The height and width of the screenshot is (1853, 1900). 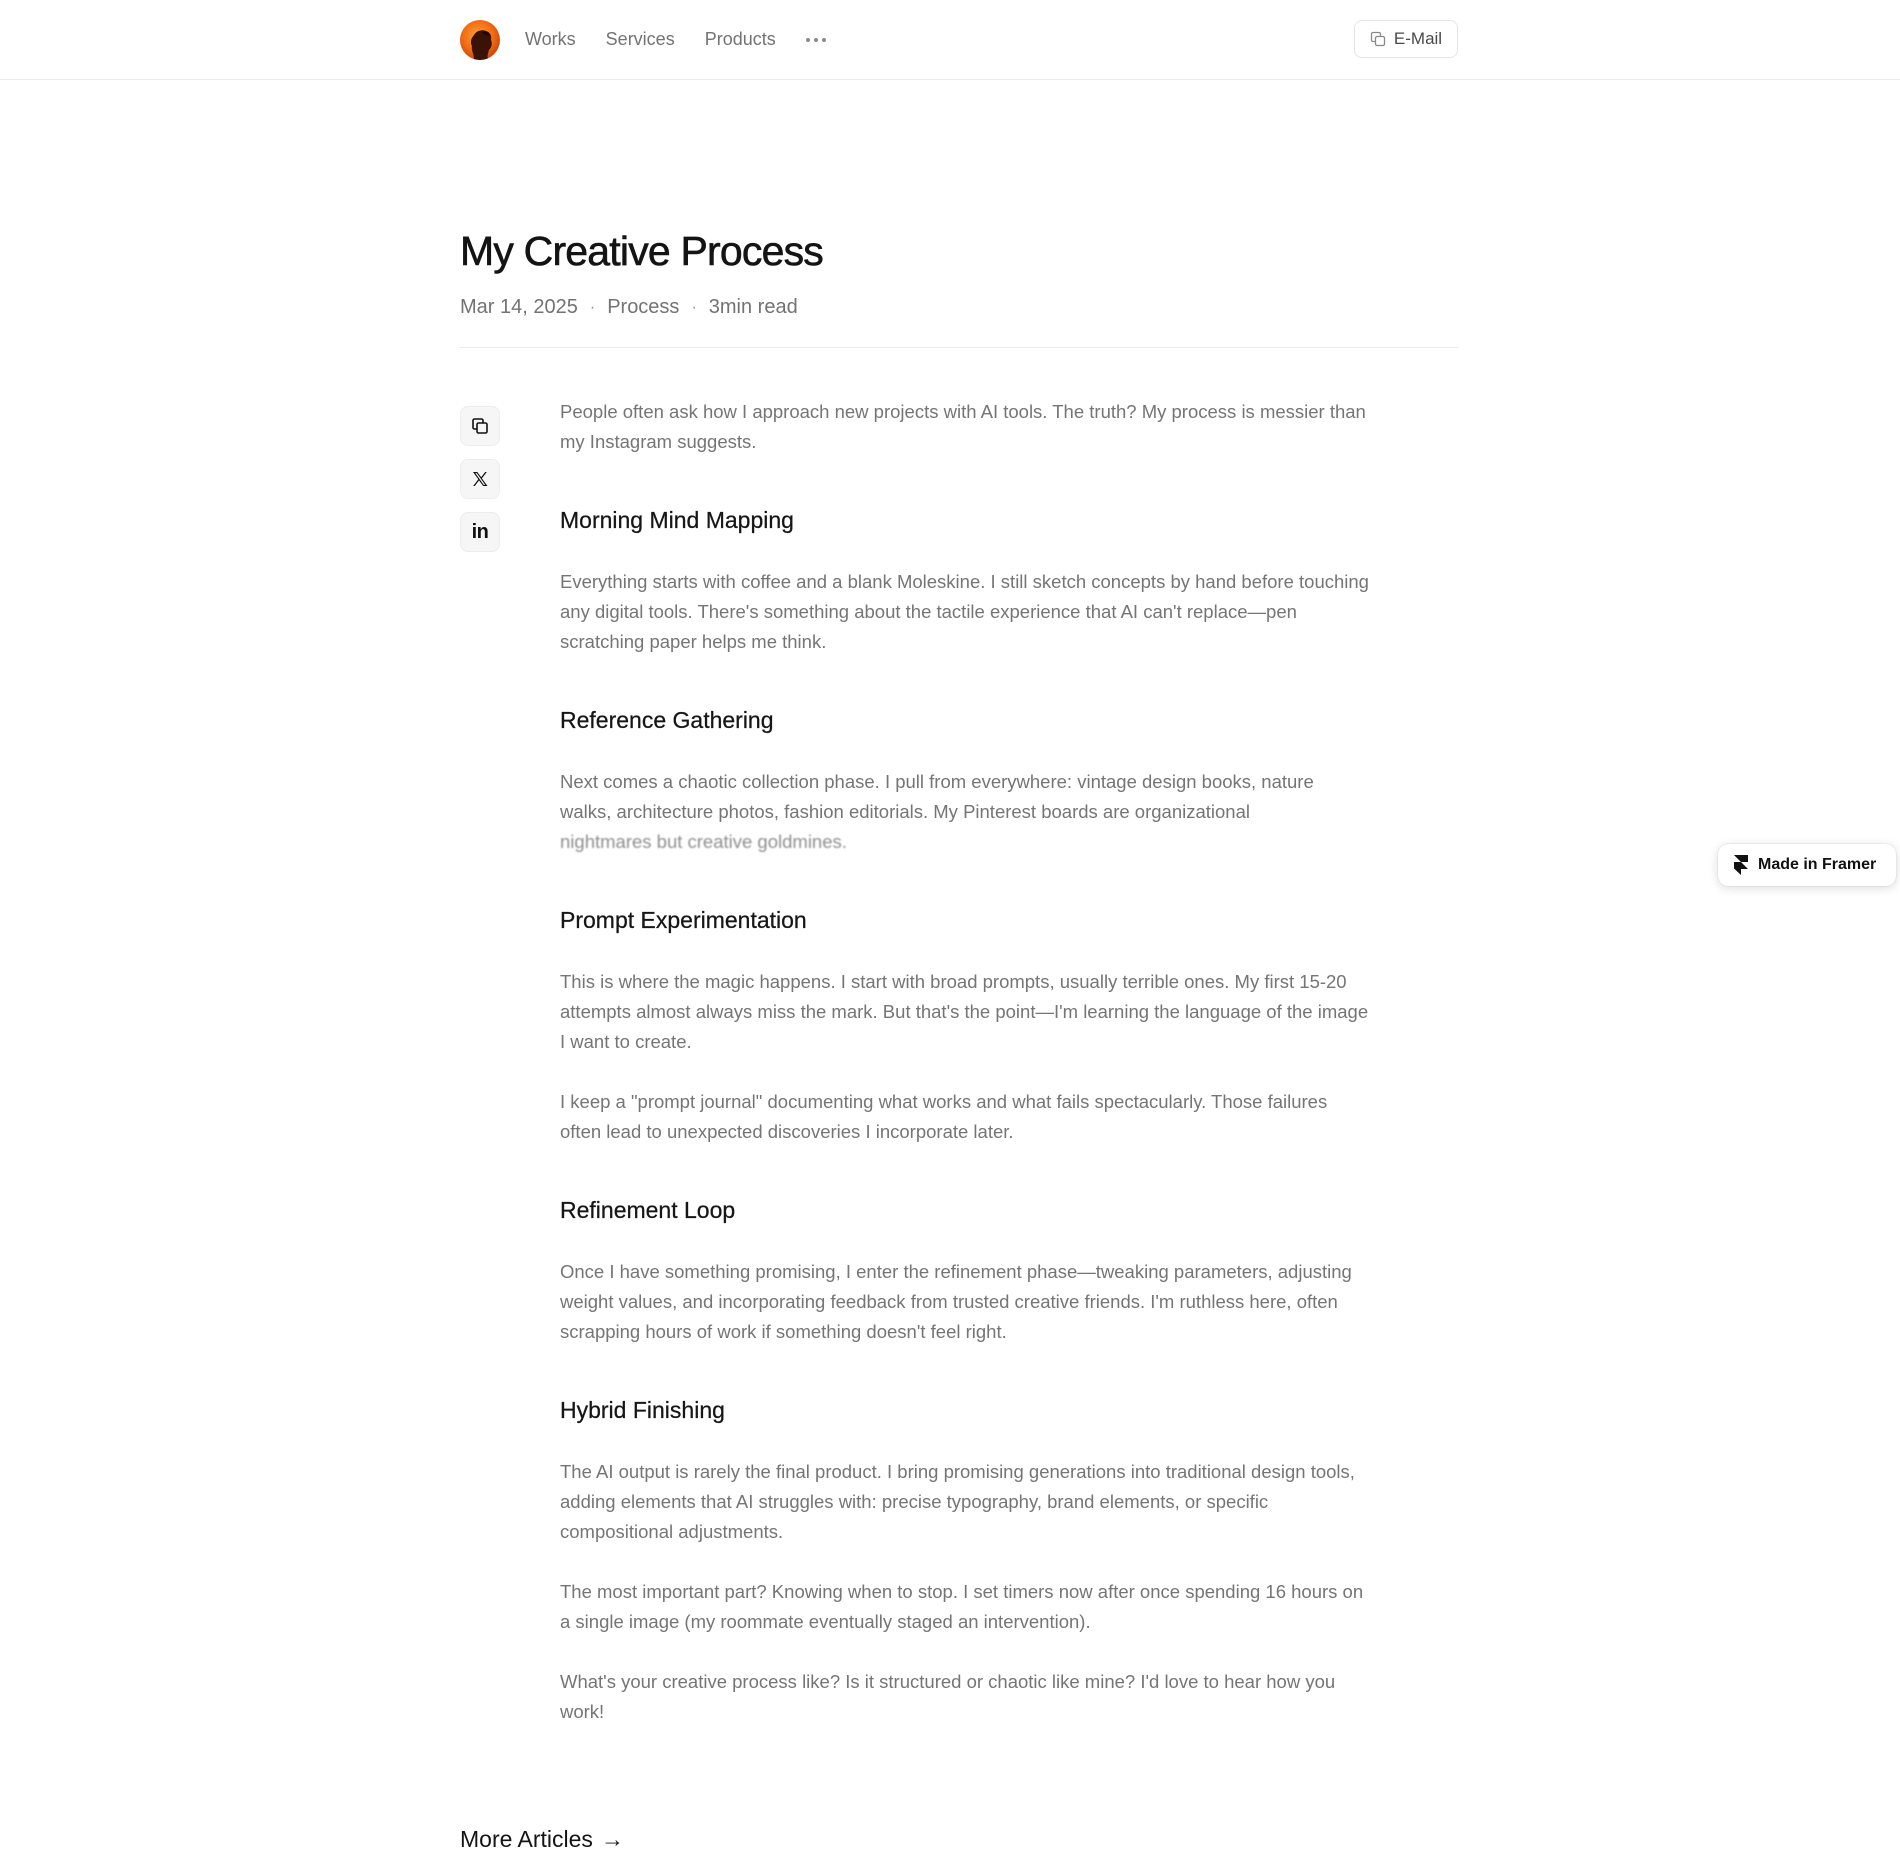 What do you see at coordinates (675, 39) in the screenshot?
I see `main-nav: Works Services Products` at bounding box center [675, 39].